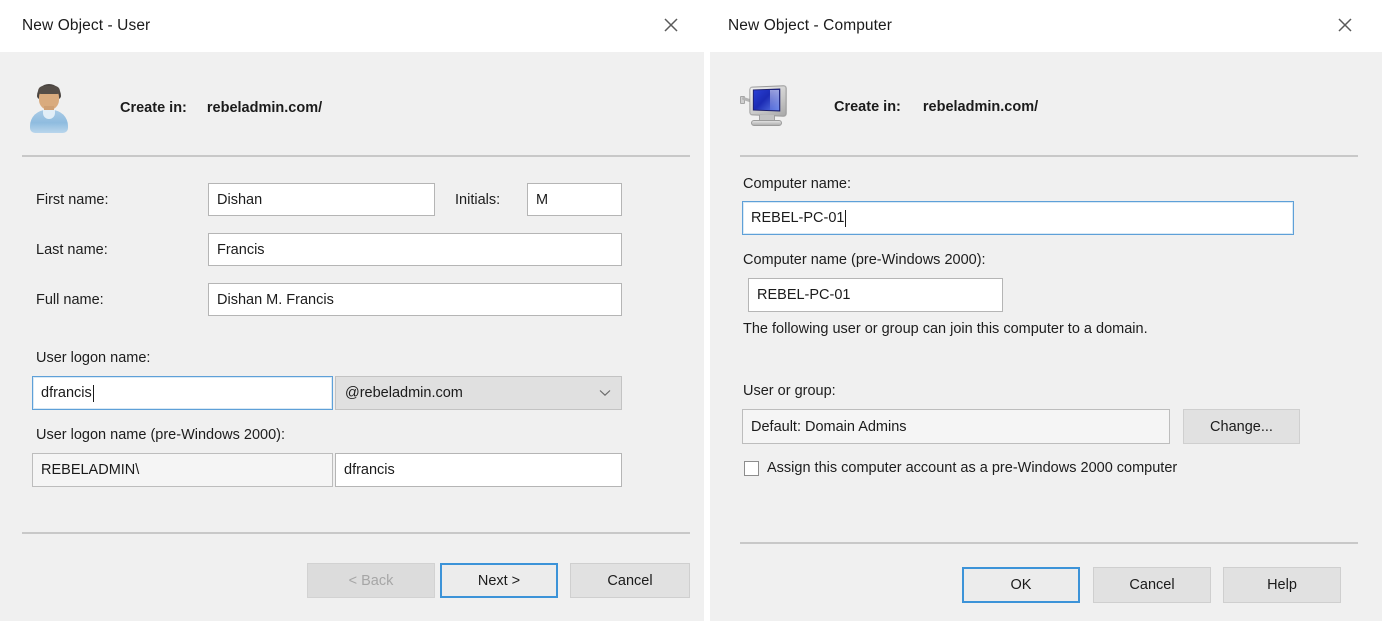  Describe the element at coordinates (864, 260) in the screenshot. I see `computer-name-pre2000-label: Computer name (pre-Windows 2000):` at that location.